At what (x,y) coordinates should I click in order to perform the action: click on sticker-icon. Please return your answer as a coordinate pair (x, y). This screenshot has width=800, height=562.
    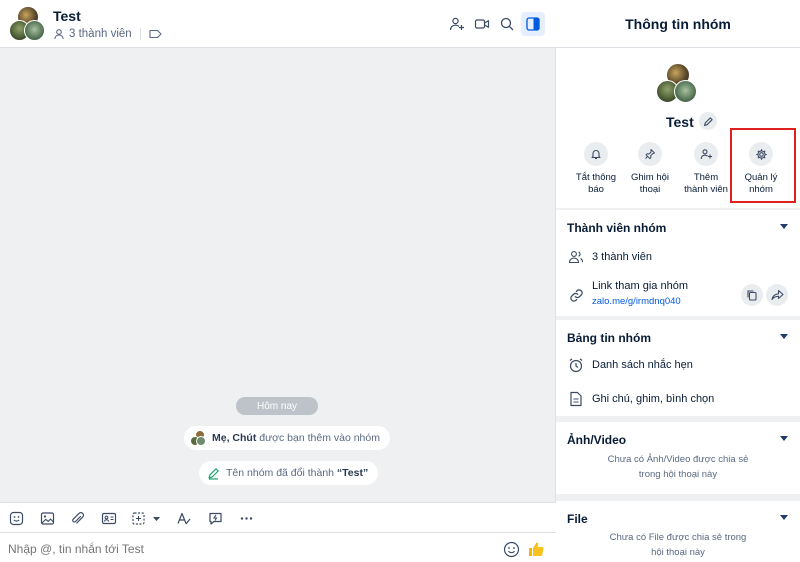
    Looking at the image, I should click on (16, 518).